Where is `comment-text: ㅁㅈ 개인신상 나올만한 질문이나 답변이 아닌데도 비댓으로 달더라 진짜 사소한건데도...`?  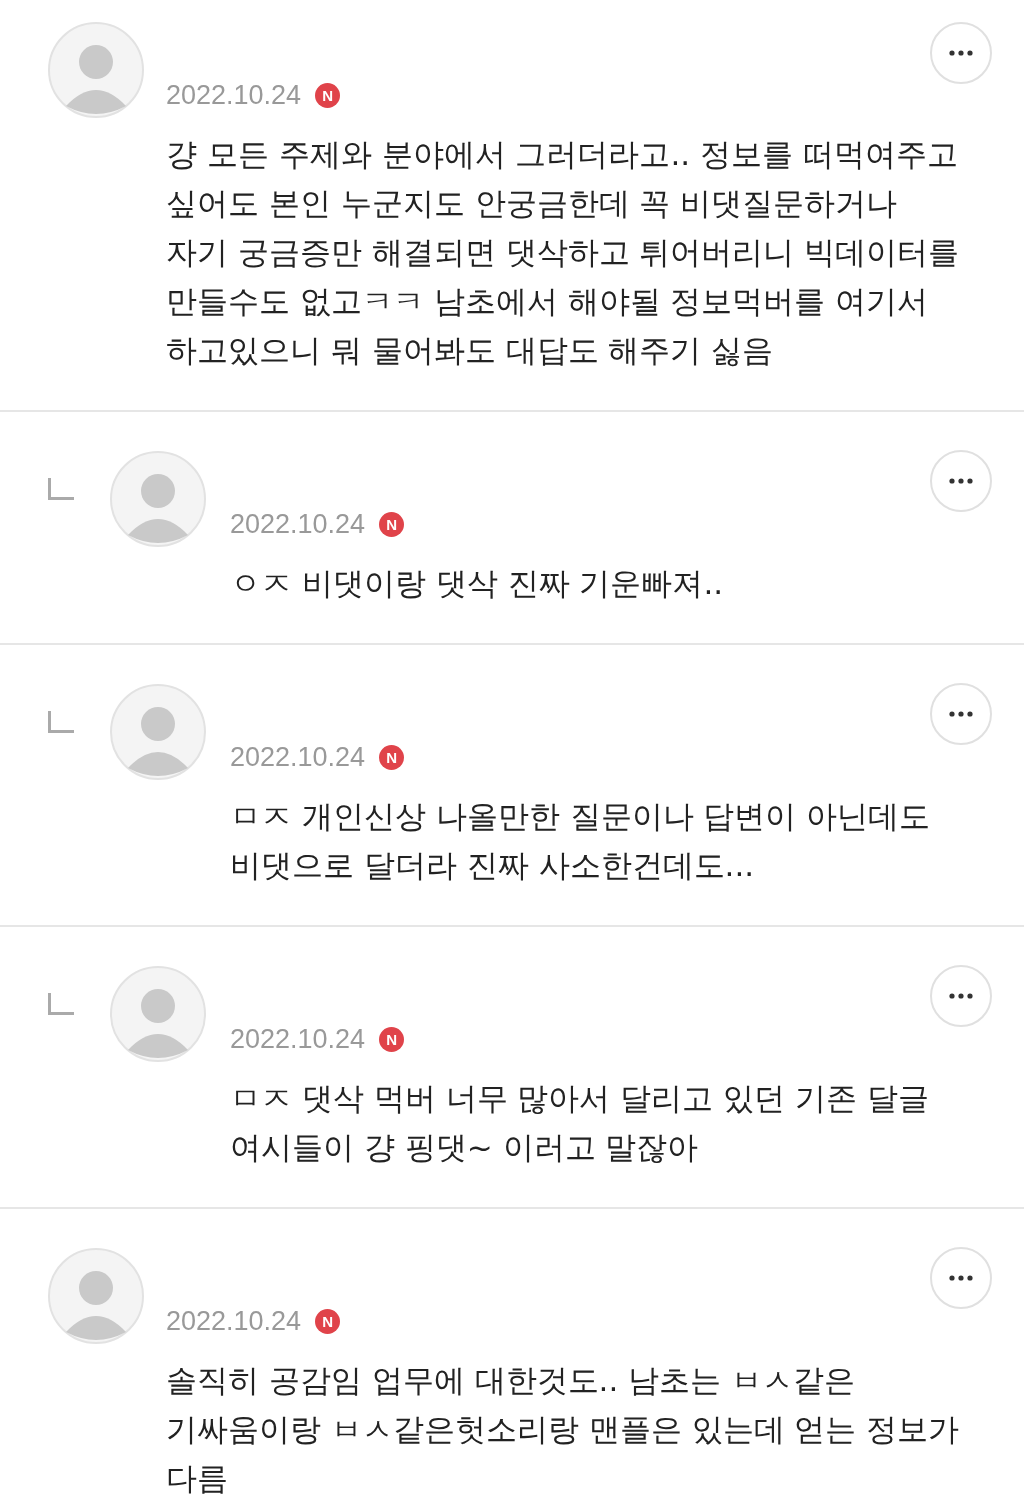
comment-text: ㅁㅈ 개인신상 나올만한 질문이나 답변이 아닌데도 비댓으로 달더라 진짜 사소한건데도... is located at coordinates (581, 841).